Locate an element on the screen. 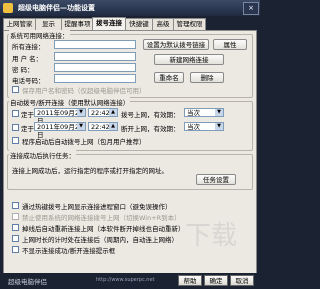  task-desc: 连接上网成功后，运行指定的程序或打开指定的网址。 is located at coordinates (90, 171).